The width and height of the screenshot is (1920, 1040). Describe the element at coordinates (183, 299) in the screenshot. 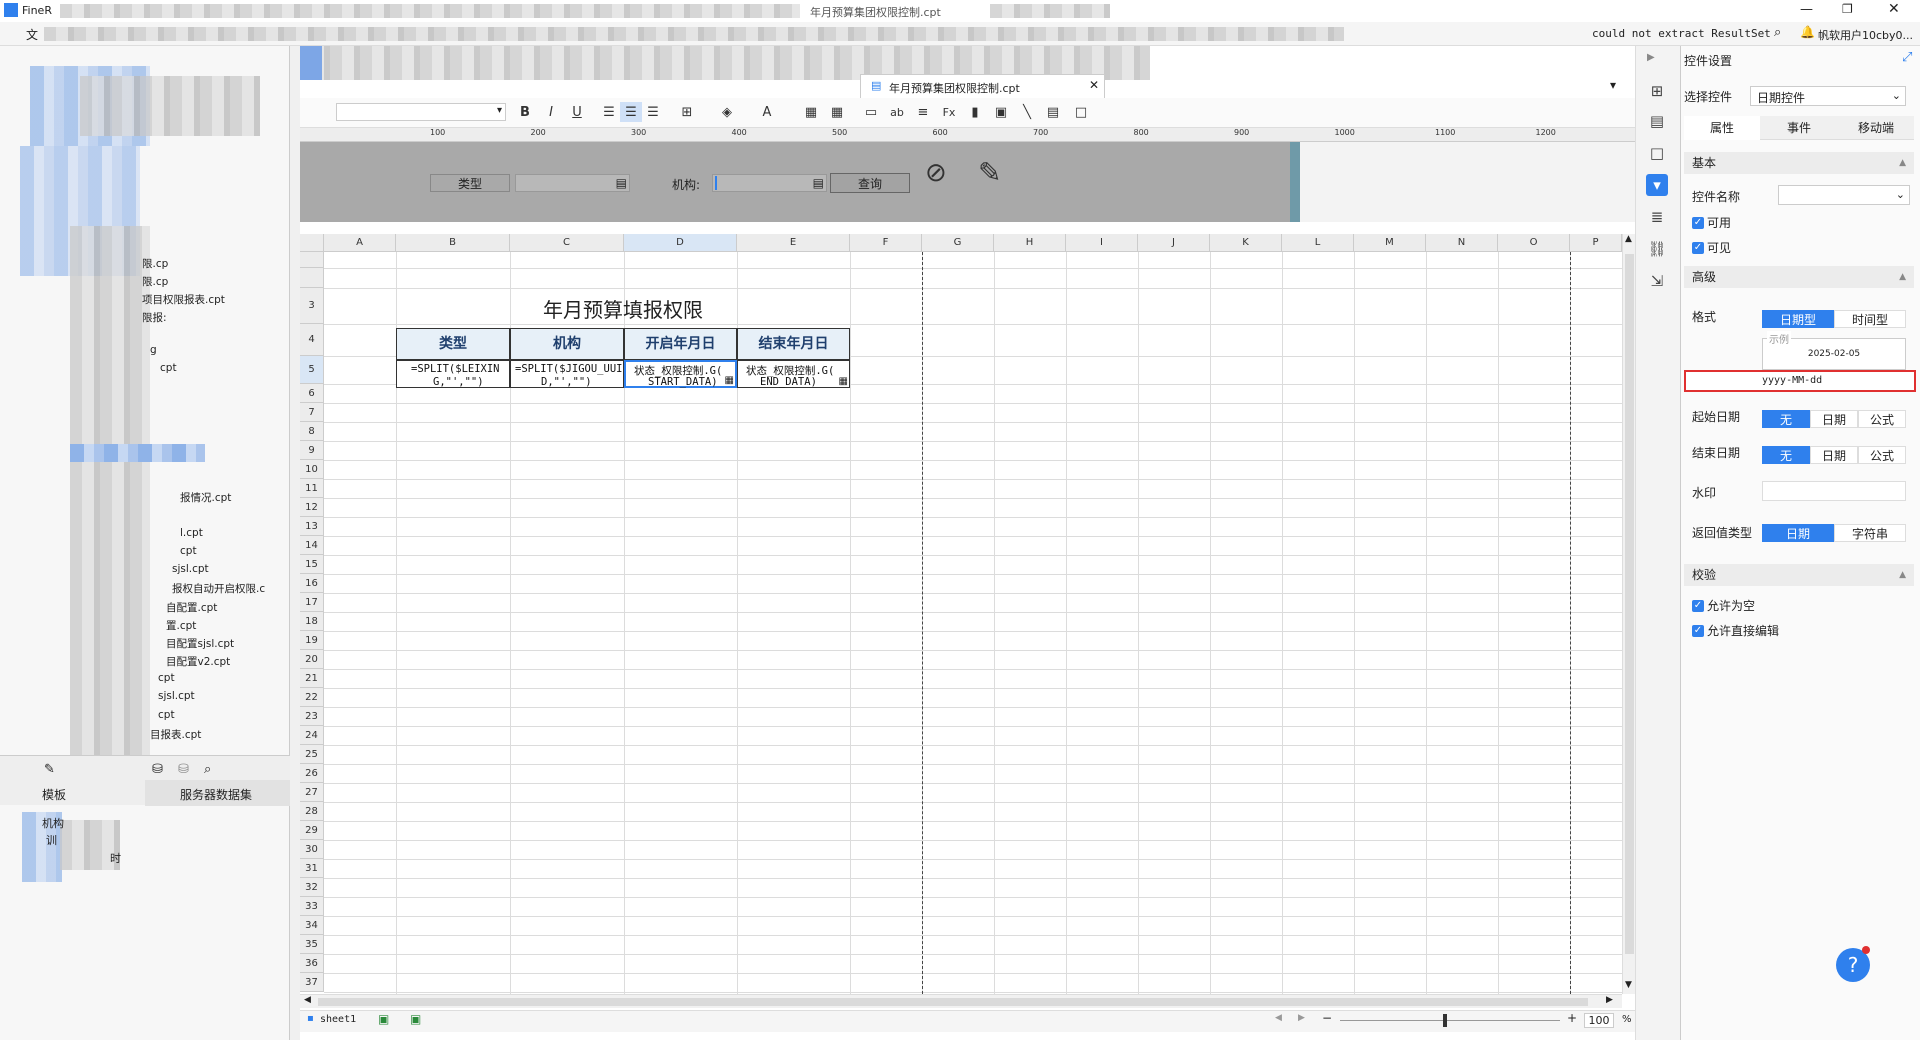

I see `tree-item: 项目权限报表.cpt` at that location.